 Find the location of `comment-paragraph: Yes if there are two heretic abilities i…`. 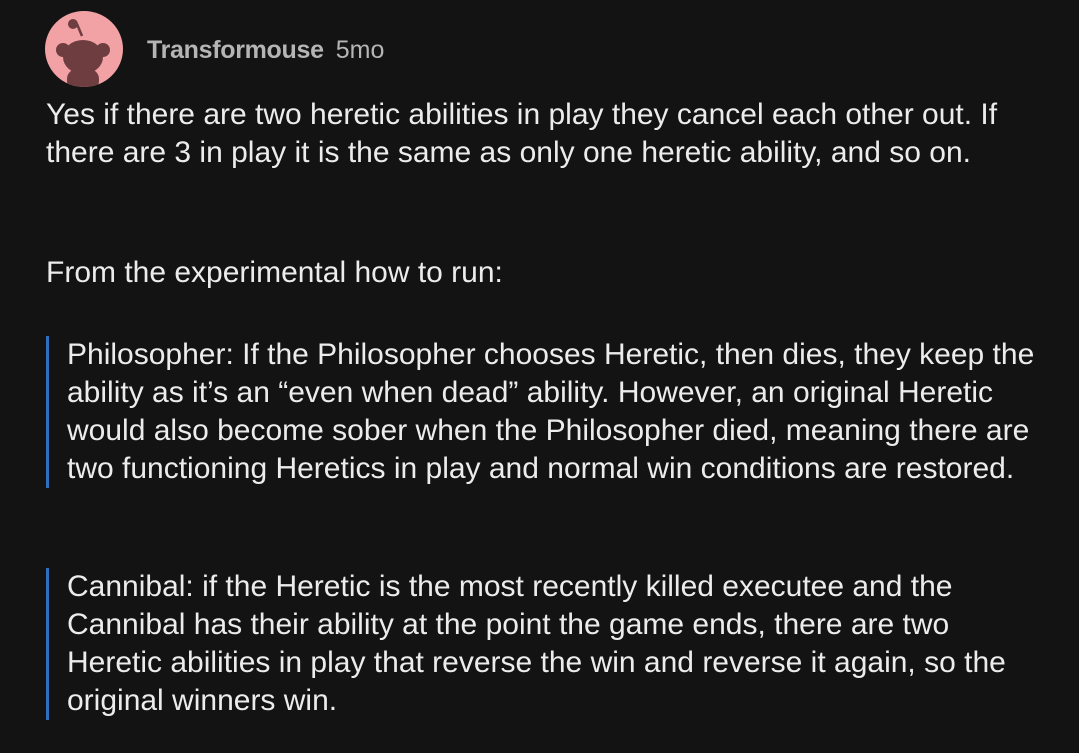

comment-paragraph: Yes if there are two heretic abilities i… is located at coordinates (522, 133).